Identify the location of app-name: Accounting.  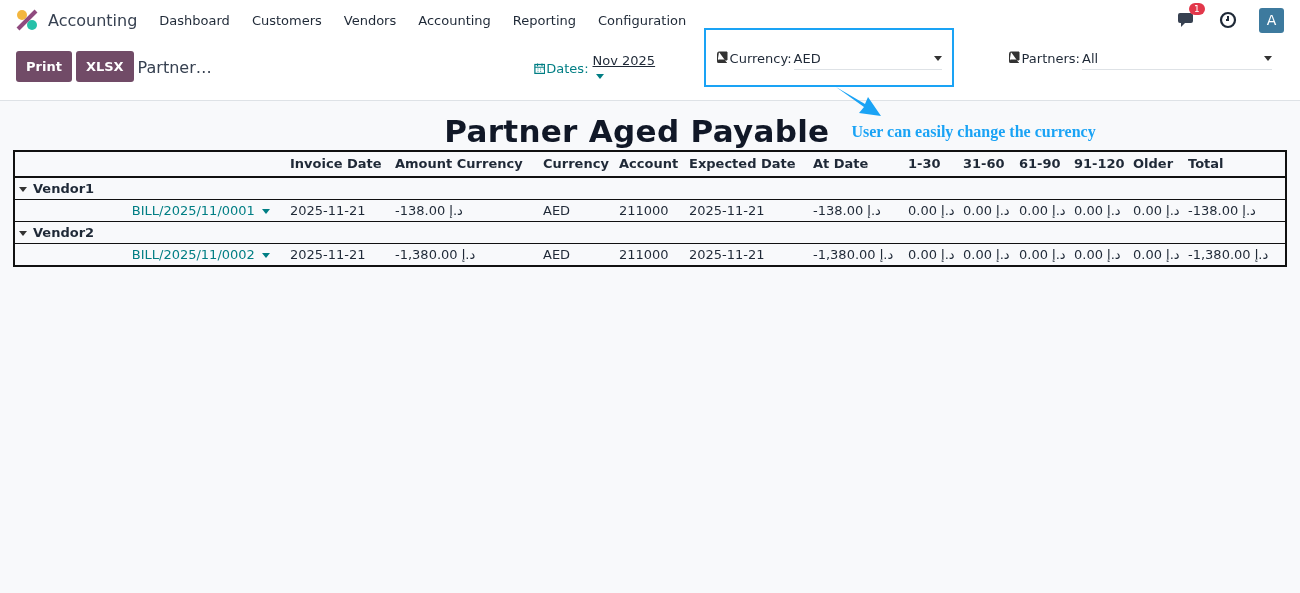
(93, 20).